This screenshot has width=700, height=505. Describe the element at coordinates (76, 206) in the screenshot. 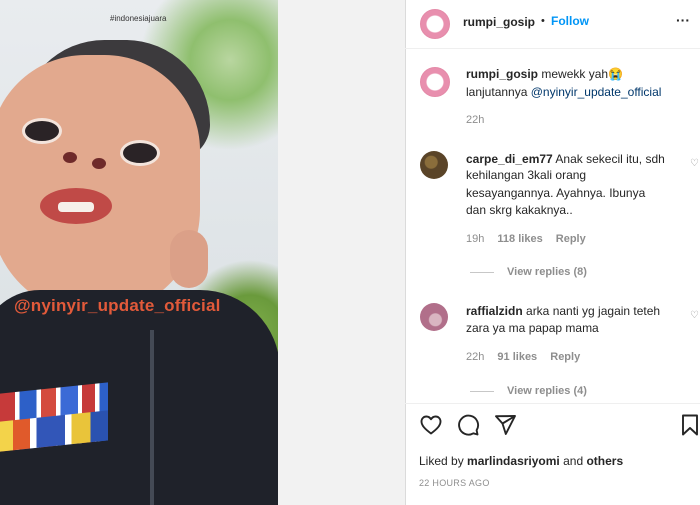

I see `photo-mouth` at that location.